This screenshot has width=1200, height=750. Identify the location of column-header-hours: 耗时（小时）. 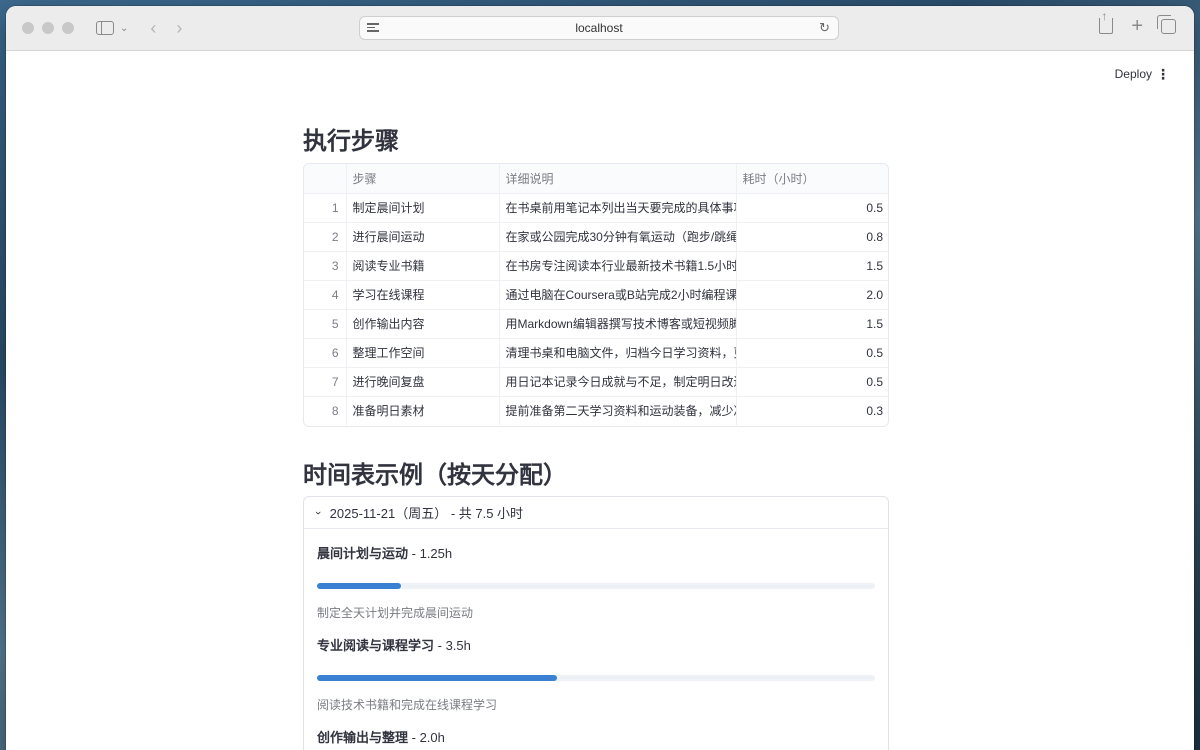
(812, 179).